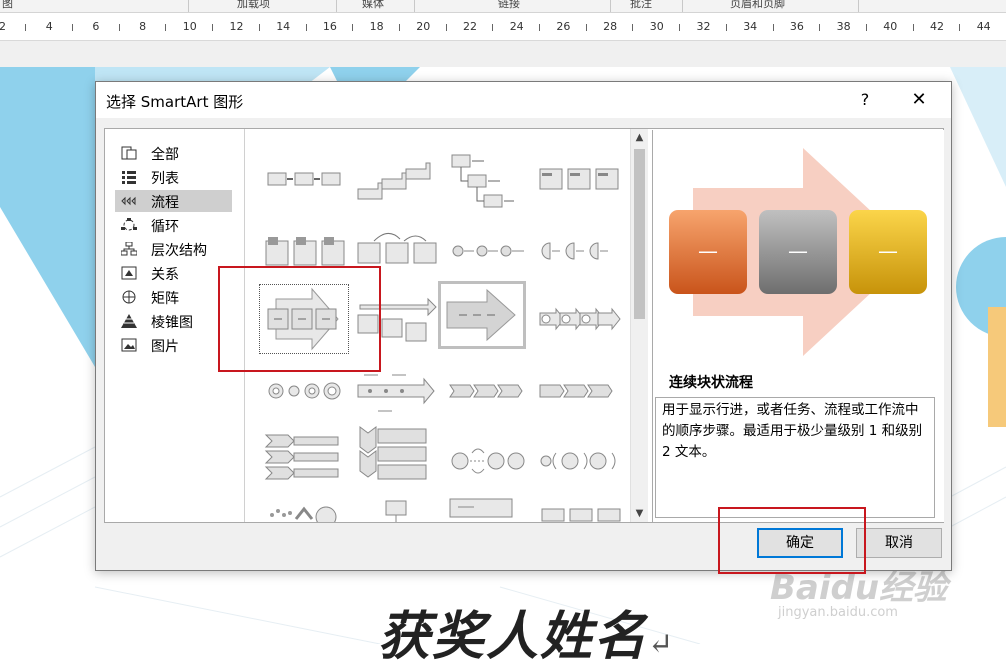 The image size is (1006, 669). I want to click on layout-upward-arrow, so click(580, 508).